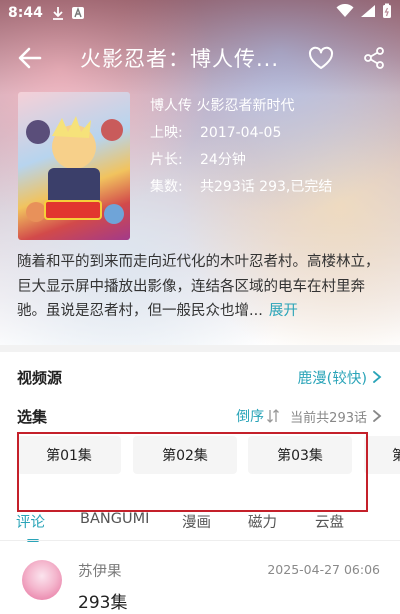  I want to click on info-duration-value: 24分钟, so click(223, 160).